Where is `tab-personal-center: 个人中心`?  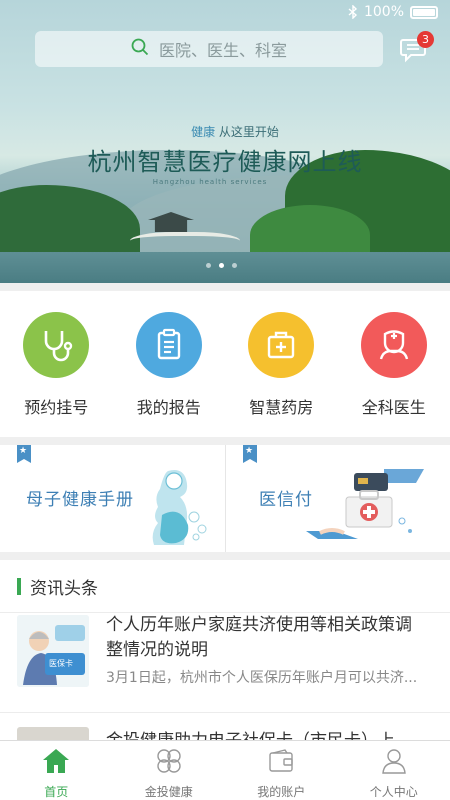 tab-personal-center: 个人中心 is located at coordinates (394, 770).